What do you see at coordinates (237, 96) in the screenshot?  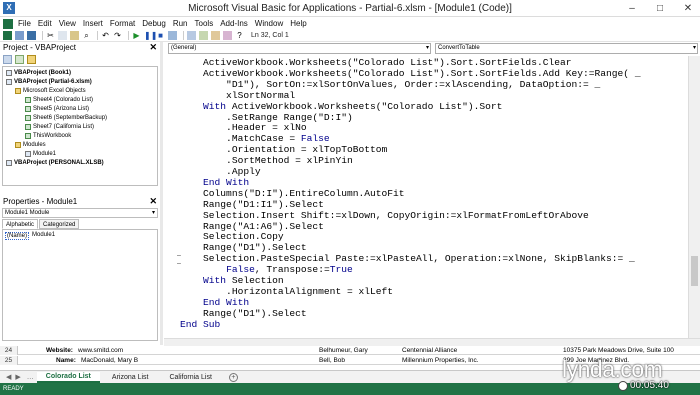 I see `code-line: xlSortNormal` at bounding box center [237, 96].